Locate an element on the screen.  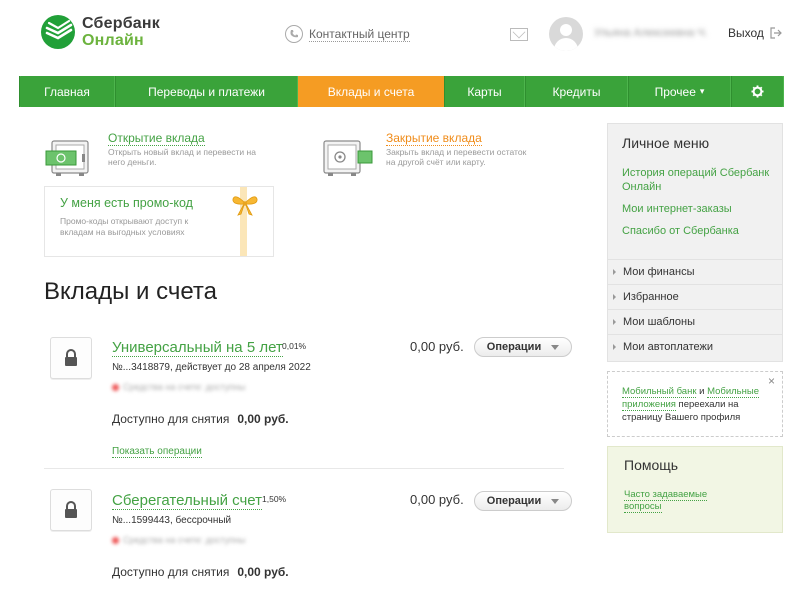
sidebar-item-favorites: Избранное is located at coordinates (695, 296).